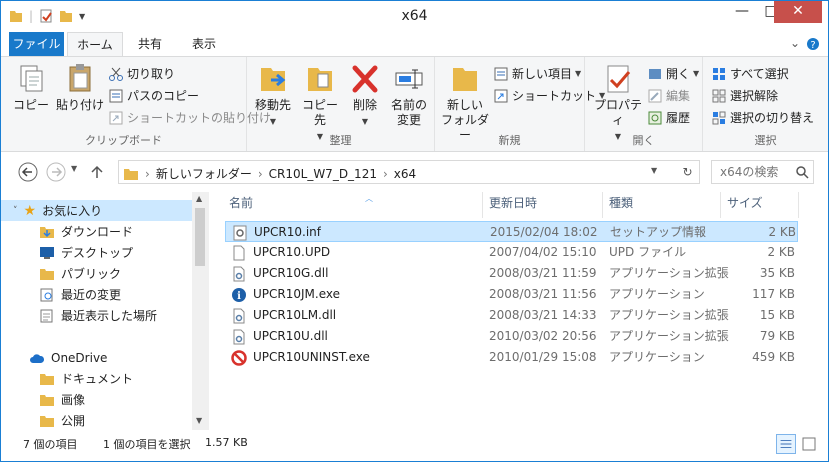 This screenshot has width=829, height=462. What do you see at coordinates (798, 12) in the screenshot?
I see `close-button: ✕` at bounding box center [798, 12].